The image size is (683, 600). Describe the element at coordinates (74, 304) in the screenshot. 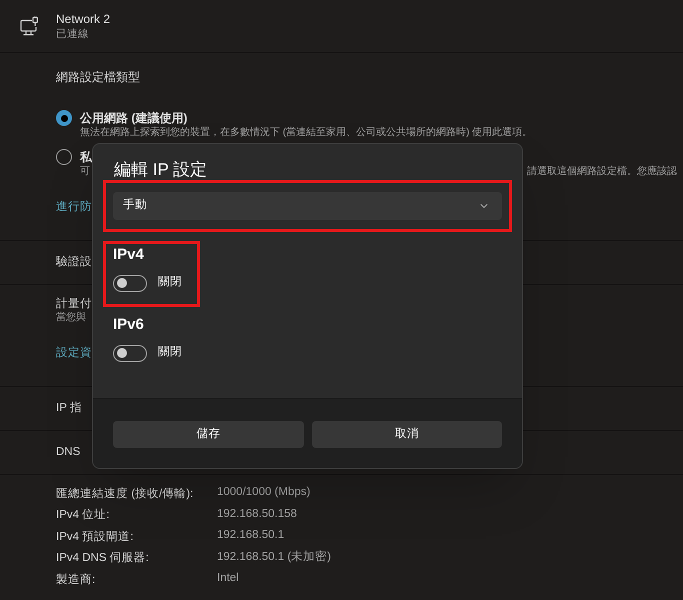

I see `setting-label: 計量付` at that location.